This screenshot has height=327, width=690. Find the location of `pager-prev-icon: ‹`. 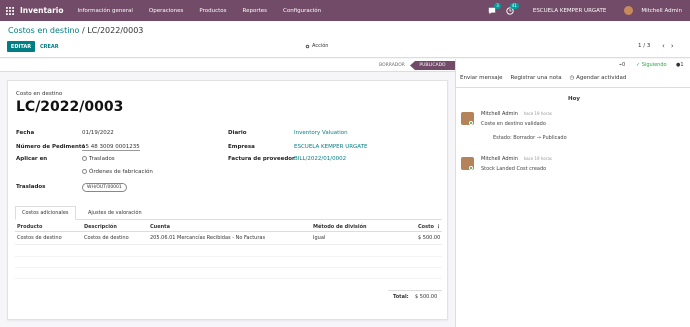

pager-prev-icon: ‹ is located at coordinates (663, 46).